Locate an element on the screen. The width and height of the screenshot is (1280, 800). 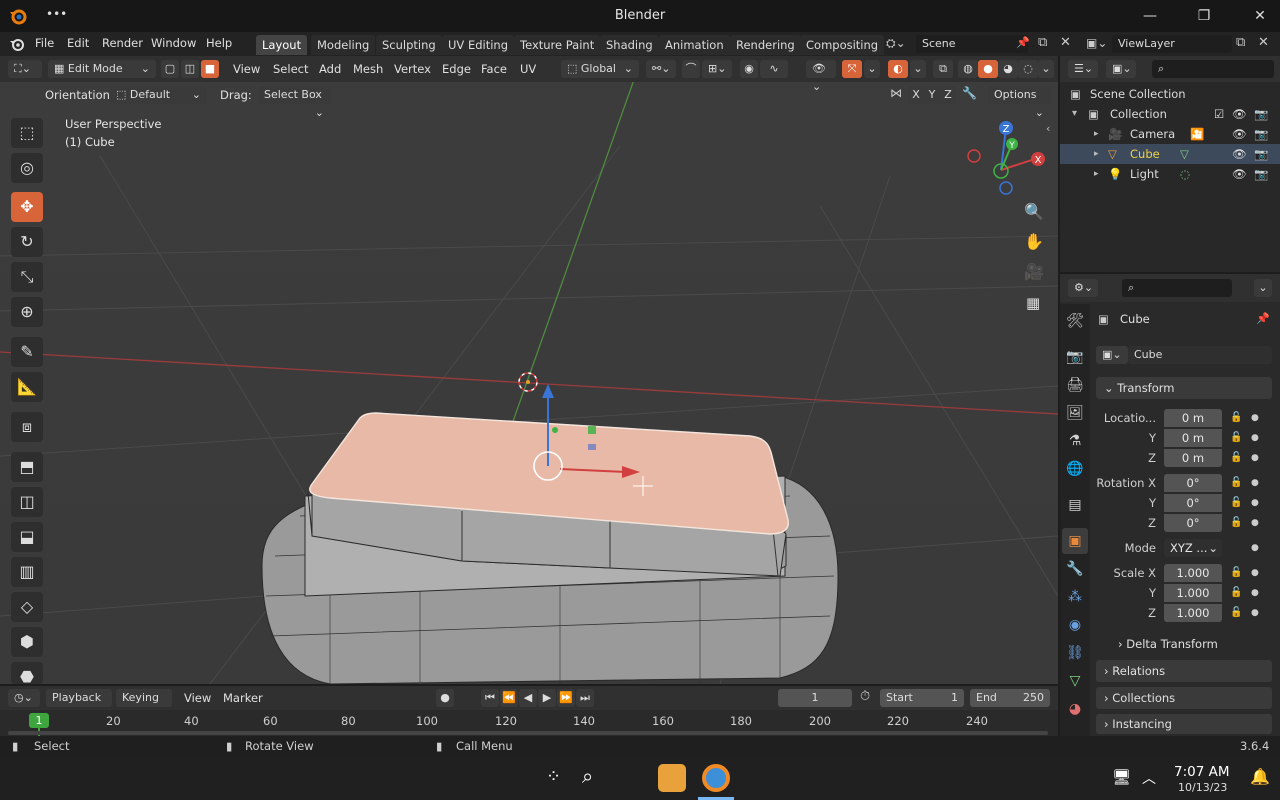
keying-menu: Keying⌄ is located at coordinates (144, 705).